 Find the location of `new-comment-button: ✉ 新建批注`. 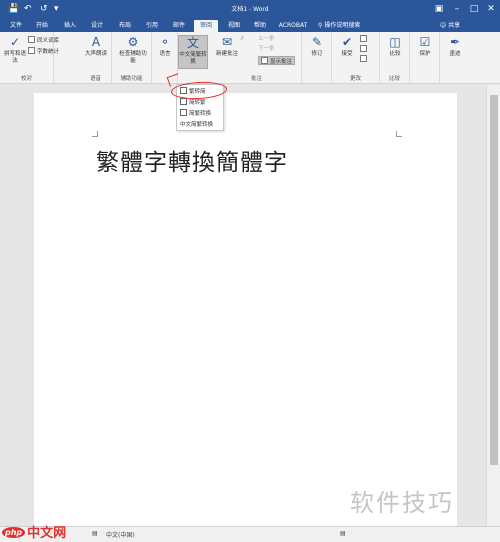

new-comment-button: ✉ 新建批注 is located at coordinates (227, 46).